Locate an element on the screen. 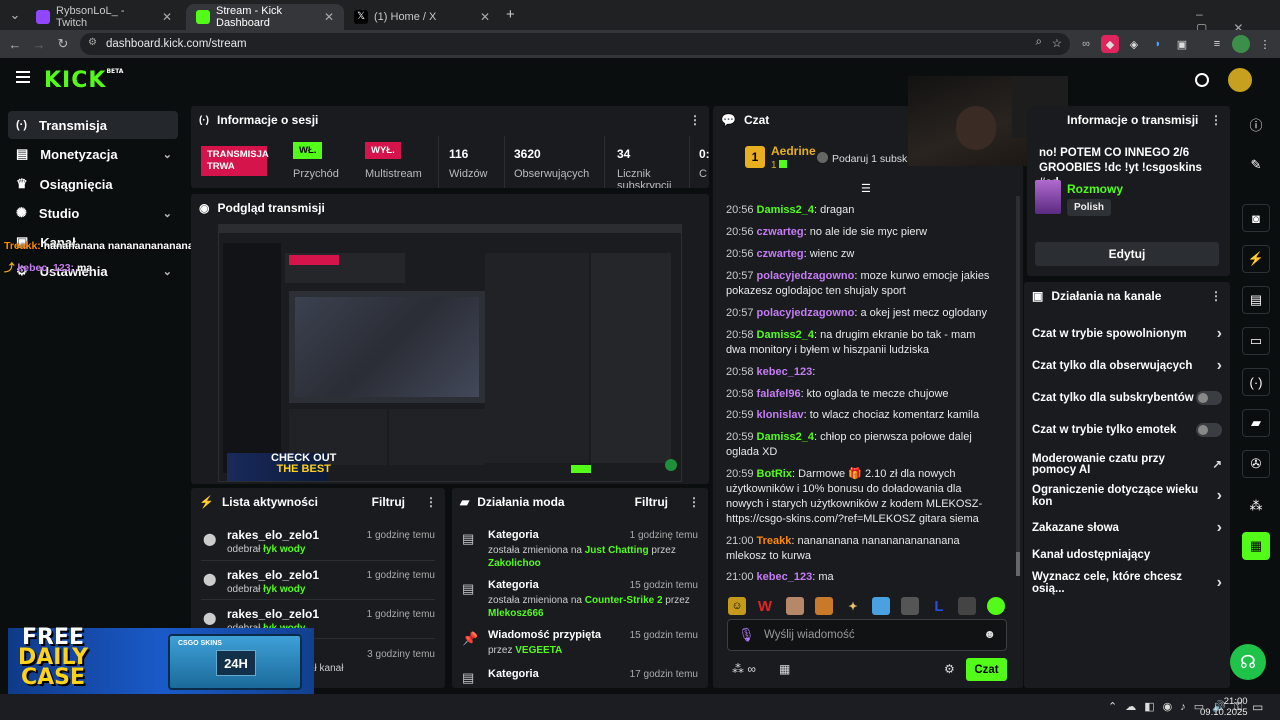 Image resolution: width=1280 pixels, height=720 pixels. user-avatar is located at coordinates (1240, 80).